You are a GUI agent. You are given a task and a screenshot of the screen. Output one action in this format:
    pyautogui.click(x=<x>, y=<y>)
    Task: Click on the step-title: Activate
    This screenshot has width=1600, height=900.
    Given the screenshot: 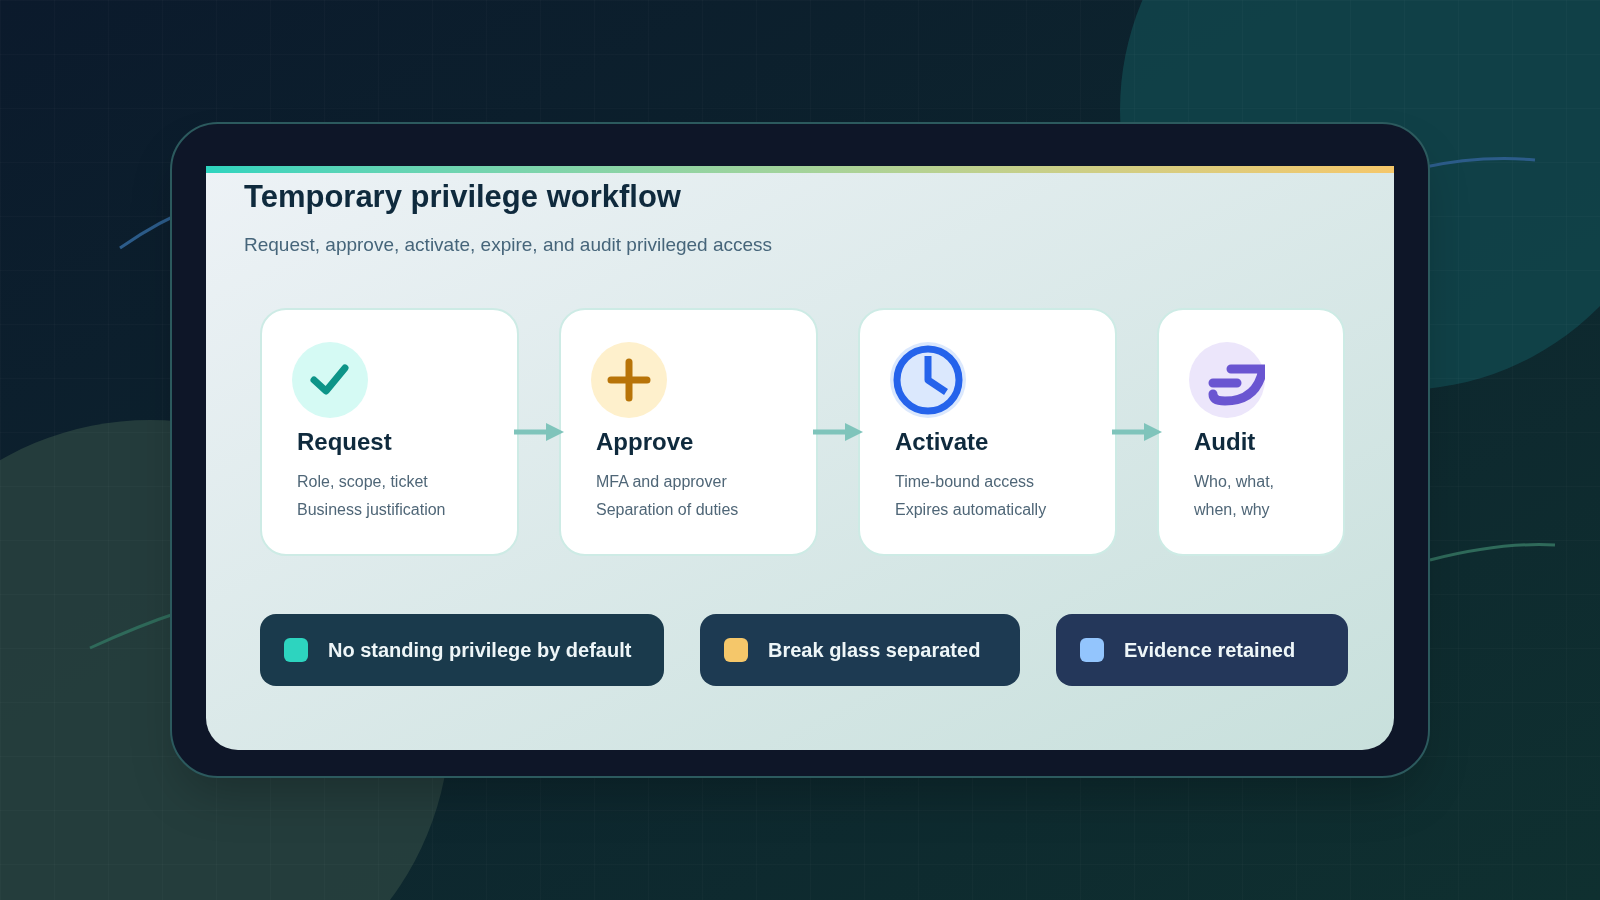 What is the action you would take?
    pyautogui.click(x=942, y=441)
    